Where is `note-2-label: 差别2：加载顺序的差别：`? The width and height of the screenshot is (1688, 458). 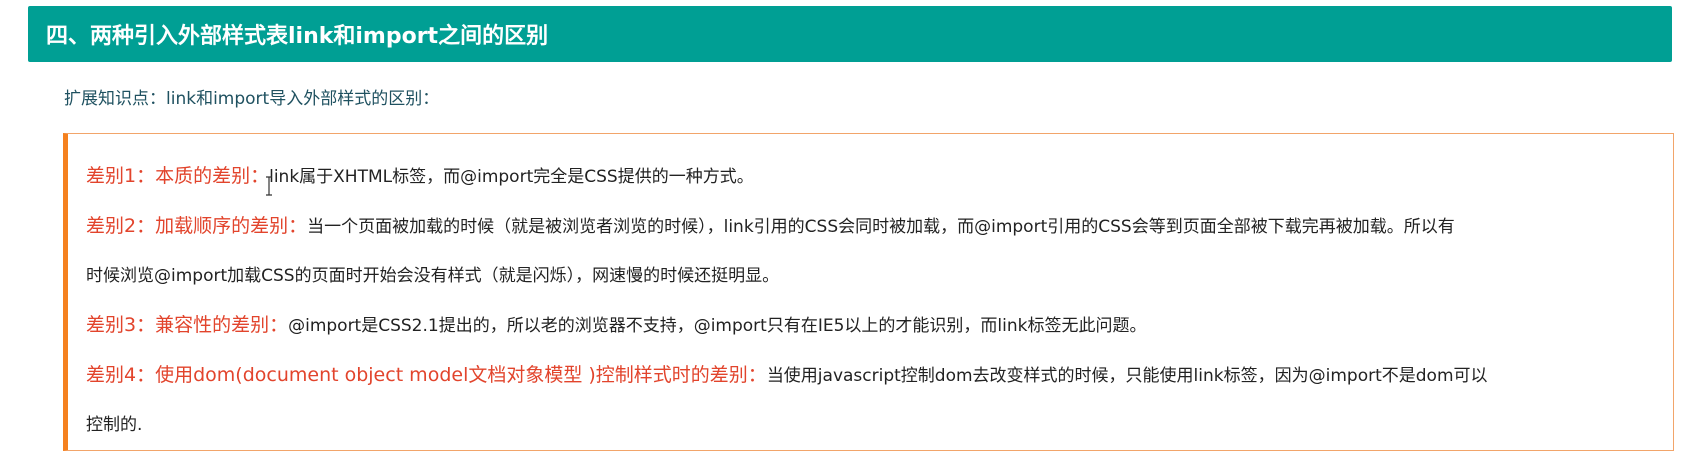
note-2-label: 差别2：加载顺序的差别： is located at coordinates (197, 226).